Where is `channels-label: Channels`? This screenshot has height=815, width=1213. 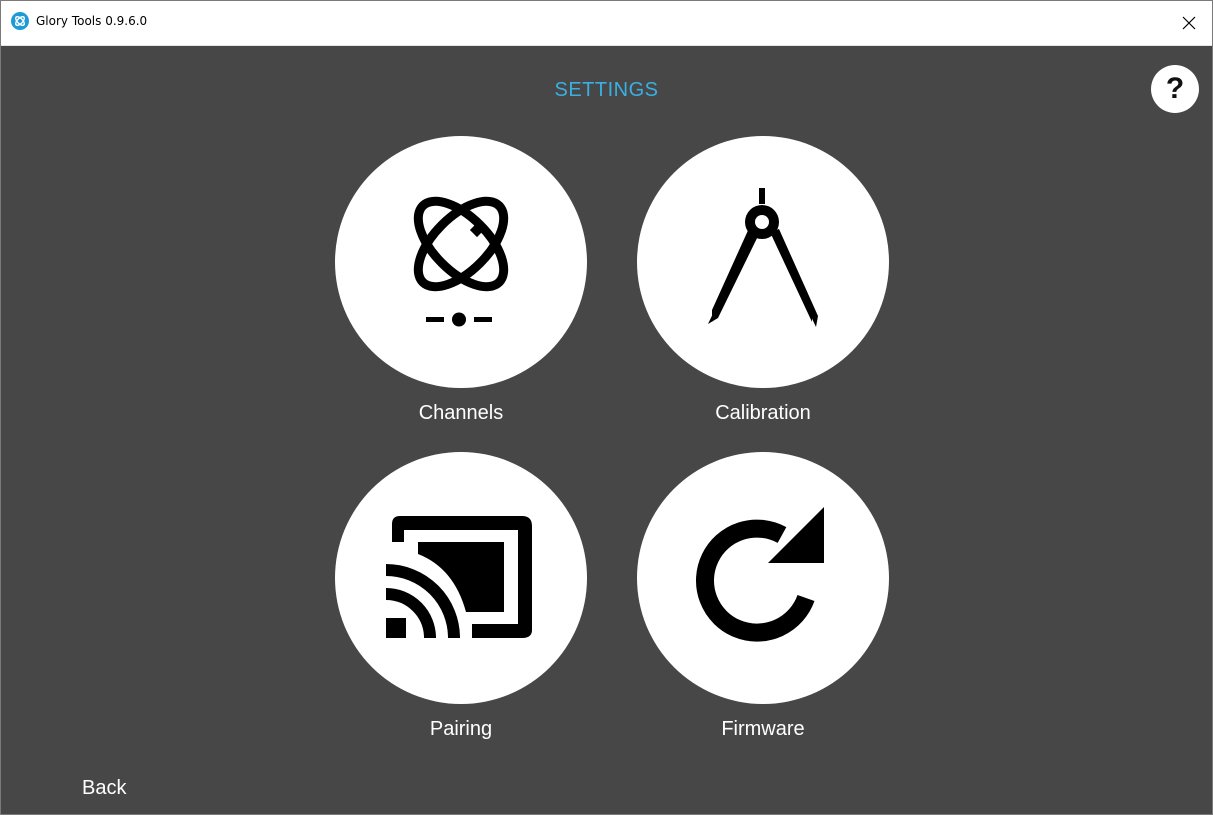
channels-label: Channels is located at coordinates (461, 413).